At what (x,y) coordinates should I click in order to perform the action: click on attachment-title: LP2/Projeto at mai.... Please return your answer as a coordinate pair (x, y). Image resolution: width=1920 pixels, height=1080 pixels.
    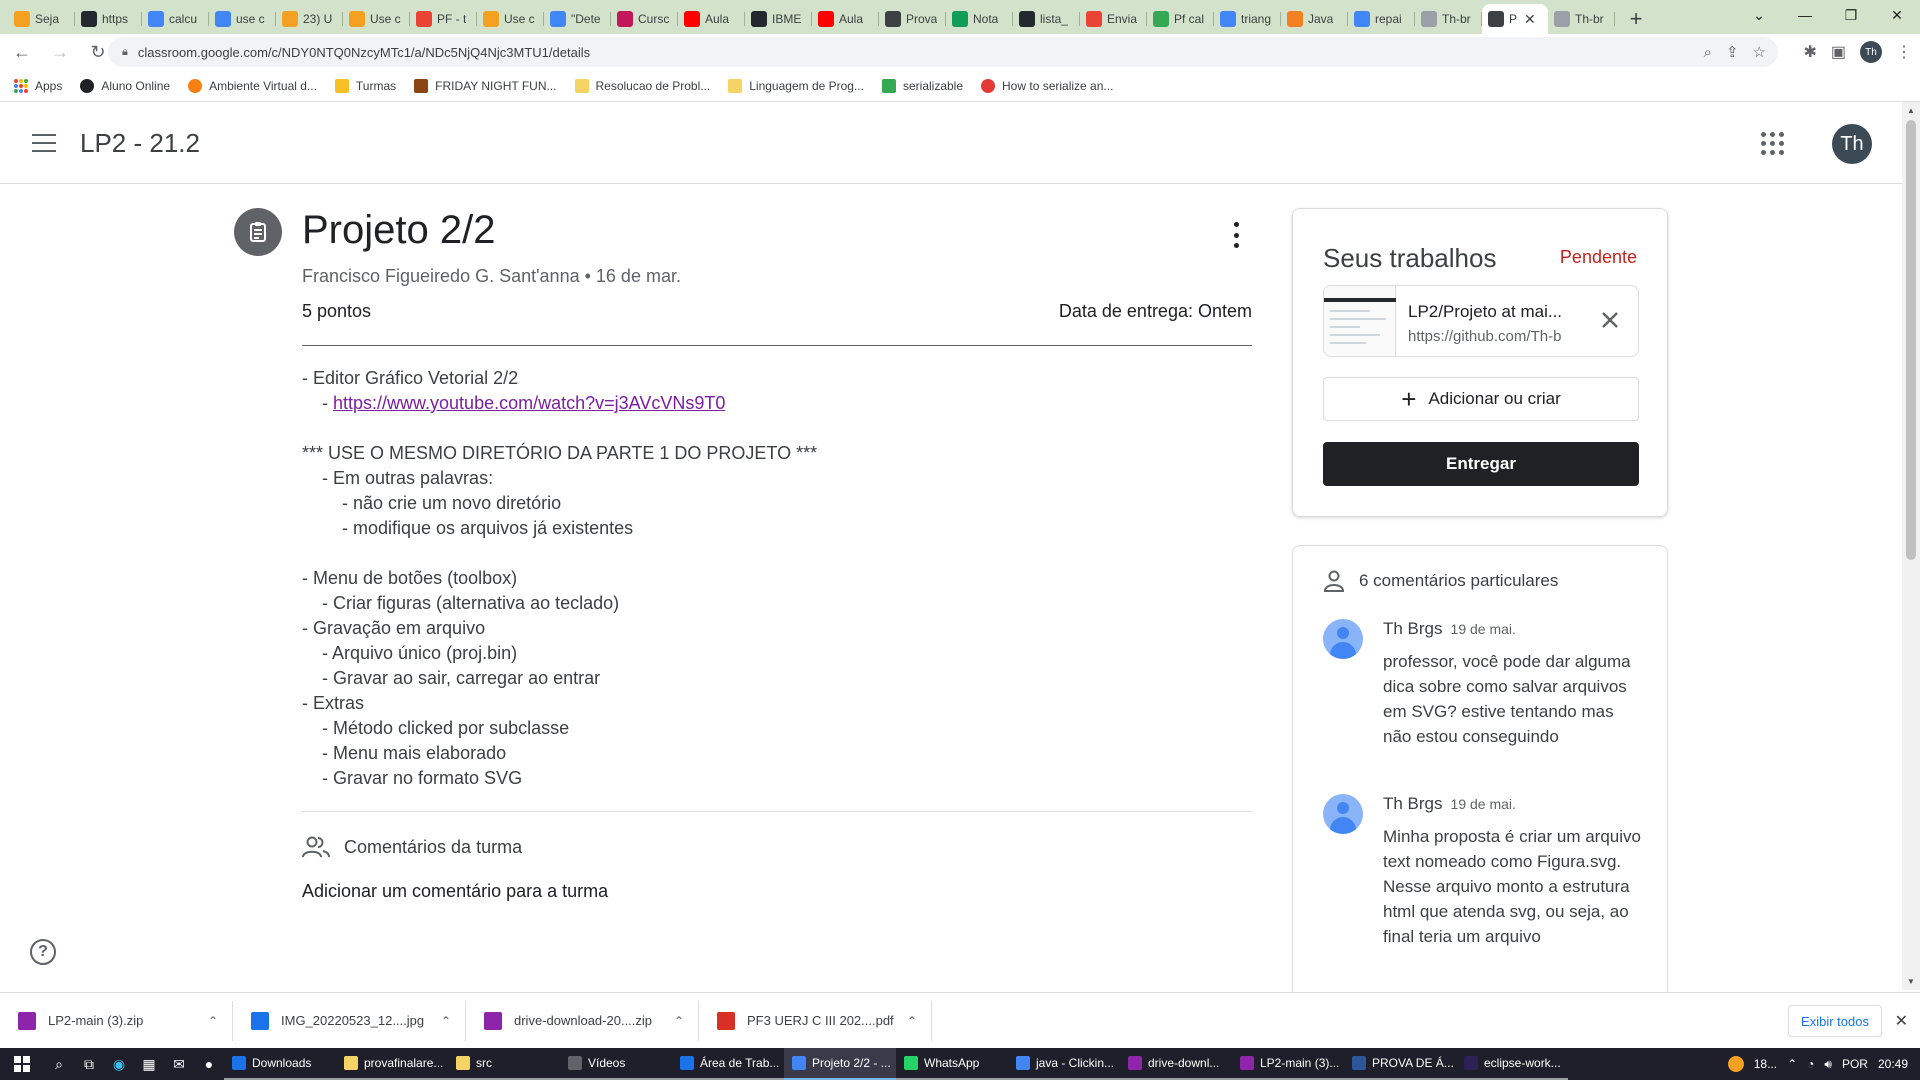
    Looking at the image, I should click on (1493, 312).